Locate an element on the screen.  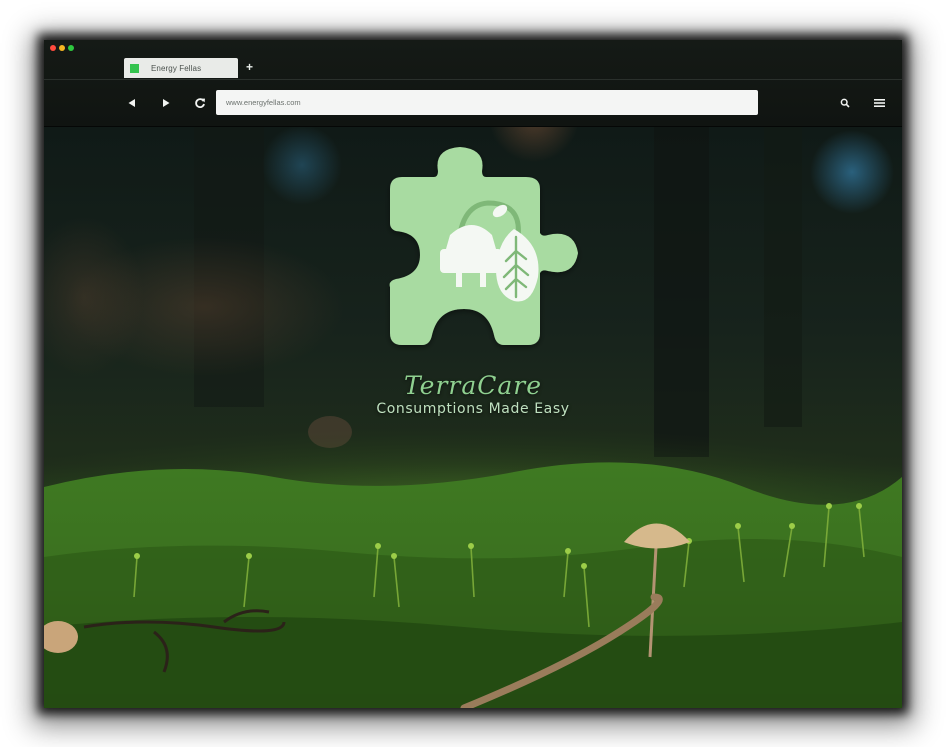
window-controls is located at coordinates (62, 48).